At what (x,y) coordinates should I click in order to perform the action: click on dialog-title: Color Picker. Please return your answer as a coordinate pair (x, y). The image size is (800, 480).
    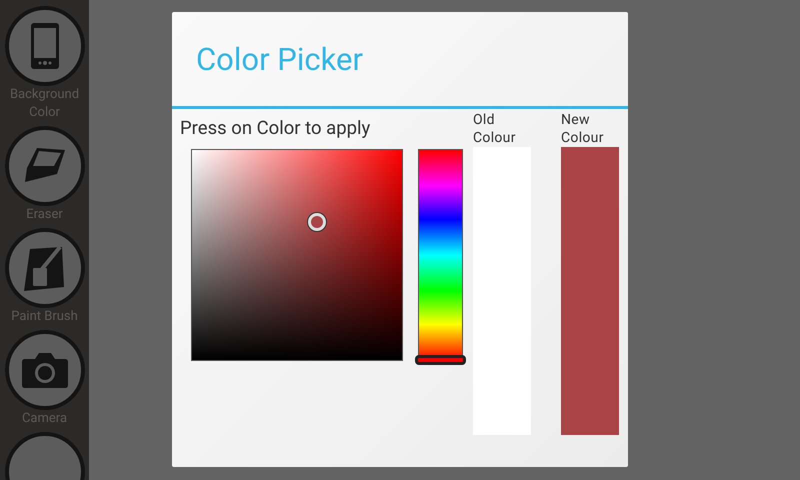
    Looking at the image, I should click on (279, 59).